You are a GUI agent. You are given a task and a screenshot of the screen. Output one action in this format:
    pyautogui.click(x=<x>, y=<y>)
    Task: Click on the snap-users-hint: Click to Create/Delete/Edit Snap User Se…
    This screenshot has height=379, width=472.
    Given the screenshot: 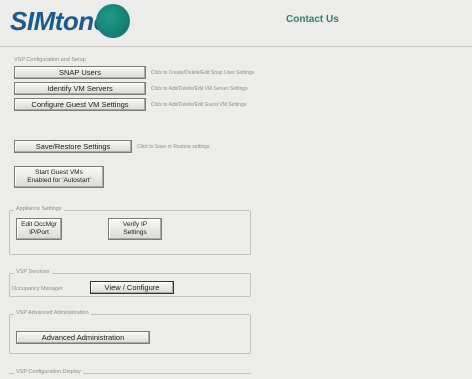 What is the action you would take?
    pyautogui.click(x=203, y=73)
    